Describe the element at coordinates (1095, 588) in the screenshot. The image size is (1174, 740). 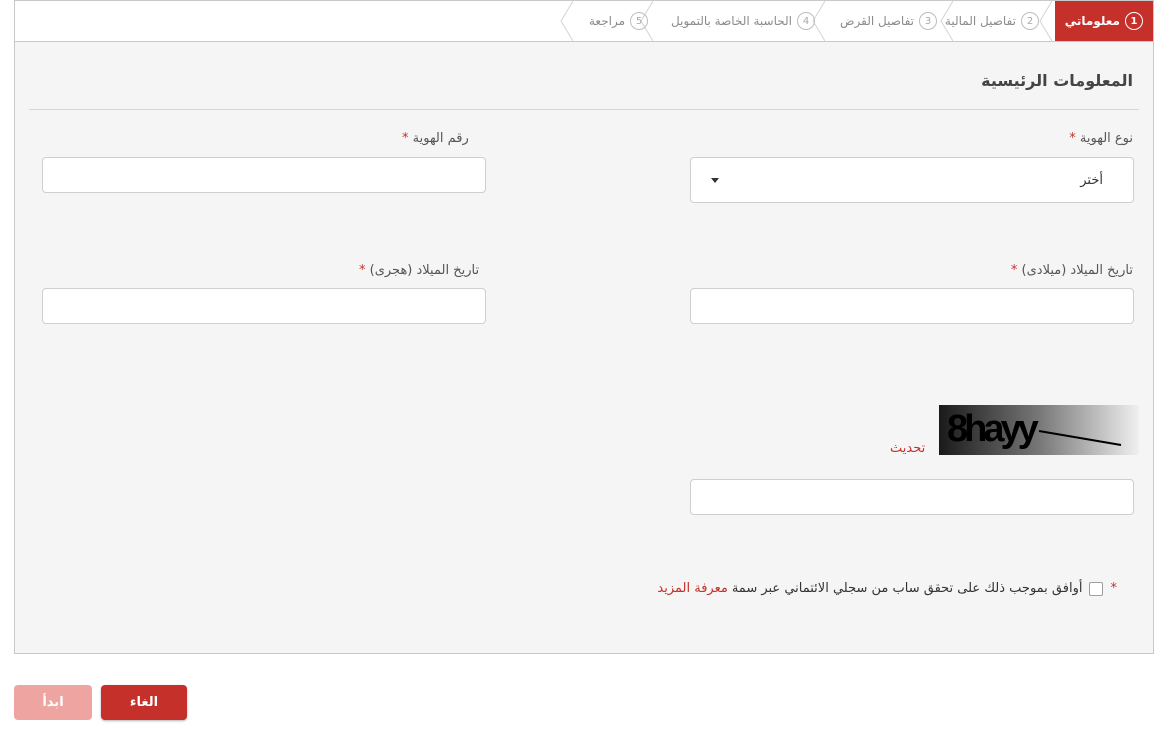
I see `agreement-checkbox` at that location.